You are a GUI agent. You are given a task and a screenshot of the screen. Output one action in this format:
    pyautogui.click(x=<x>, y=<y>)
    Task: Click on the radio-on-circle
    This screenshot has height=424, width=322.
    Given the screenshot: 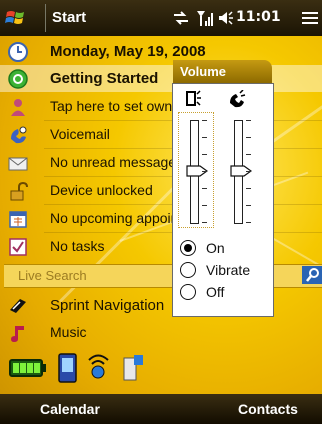 What is the action you would take?
    pyautogui.click(x=188, y=248)
    